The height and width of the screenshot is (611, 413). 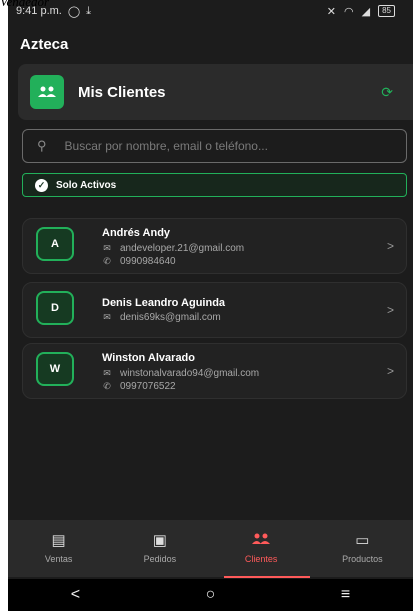 I want to click on client-name: Andrés Andy, so click(x=136, y=233).